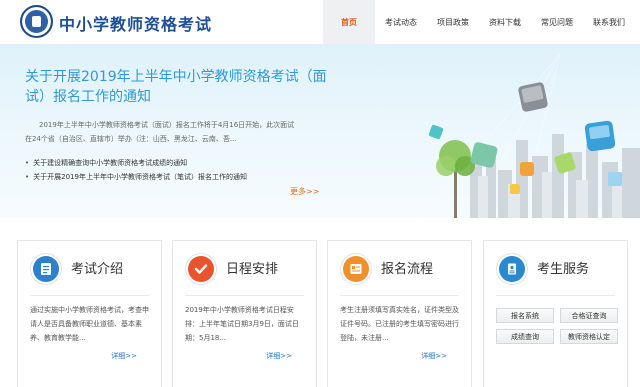 This screenshot has height=387, width=640. What do you see at coordinates (525, 336) in the screenshot?
I see `service-button-score-query: 成绩查询` at bounding box center [525, 336].